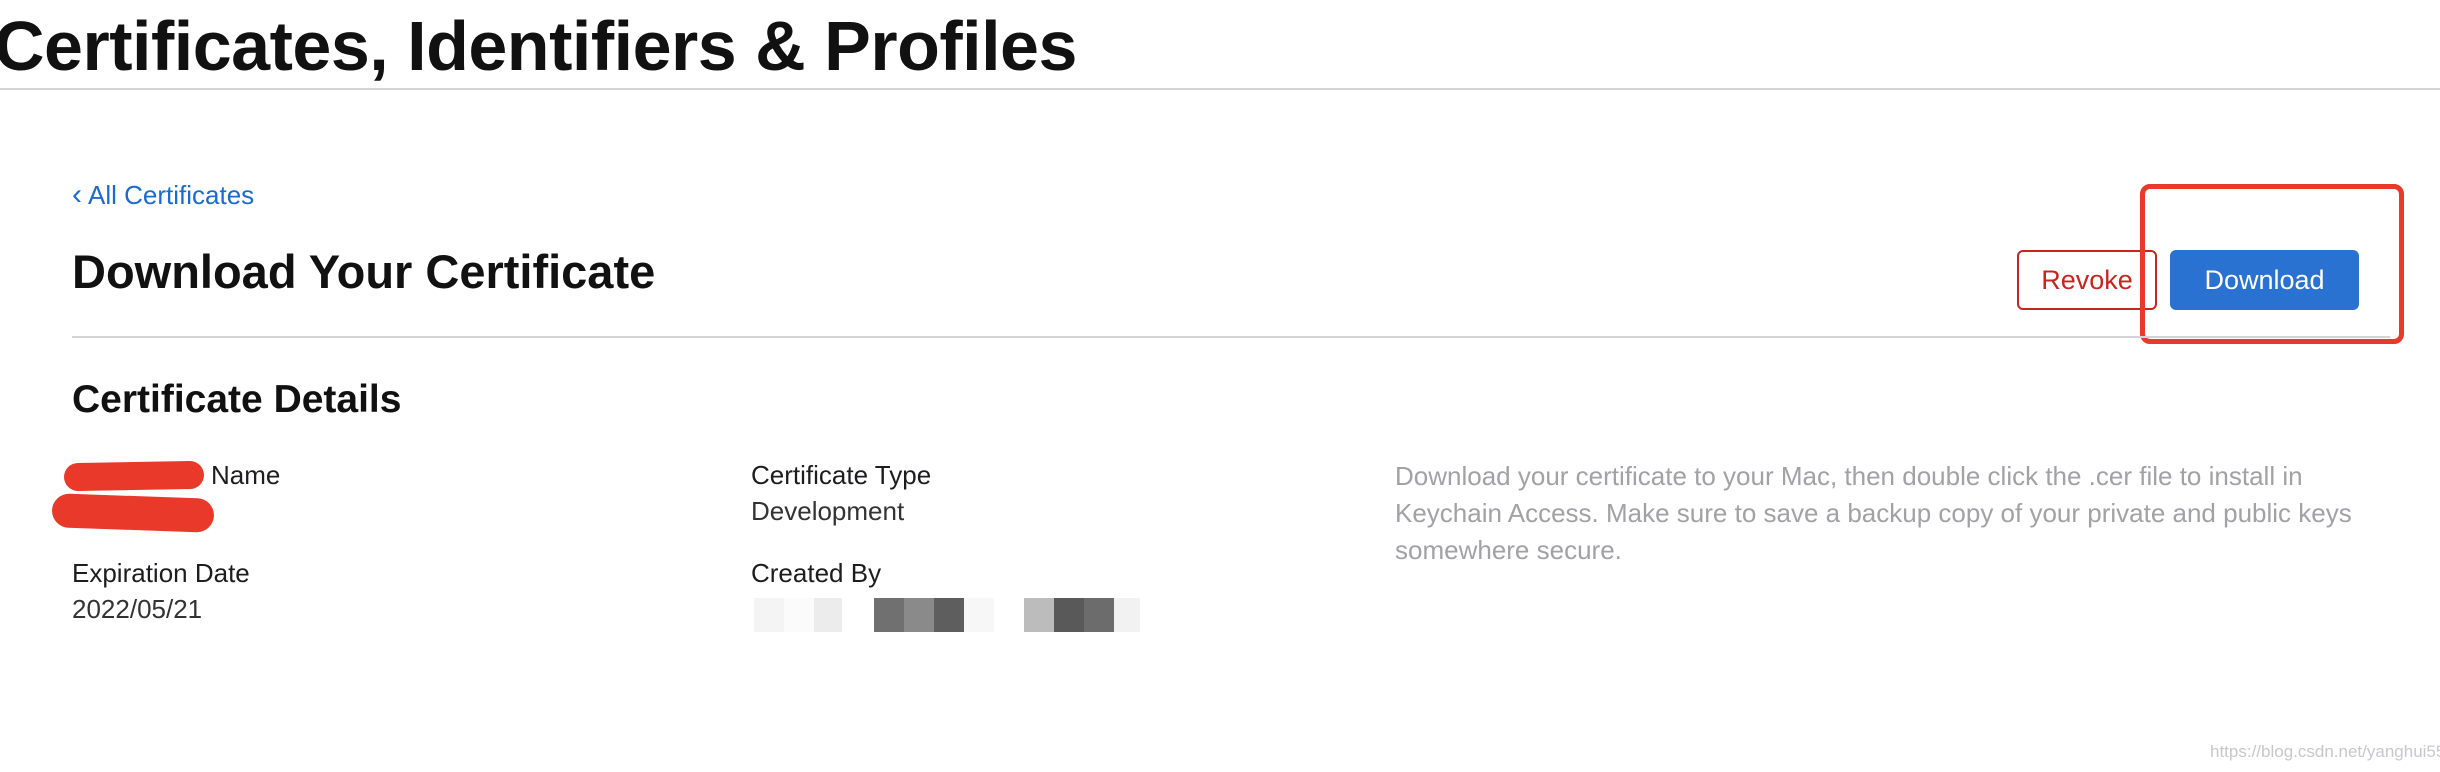  I want to click on all-certificates-link: ‹ All Certificates, so click(163, 194).